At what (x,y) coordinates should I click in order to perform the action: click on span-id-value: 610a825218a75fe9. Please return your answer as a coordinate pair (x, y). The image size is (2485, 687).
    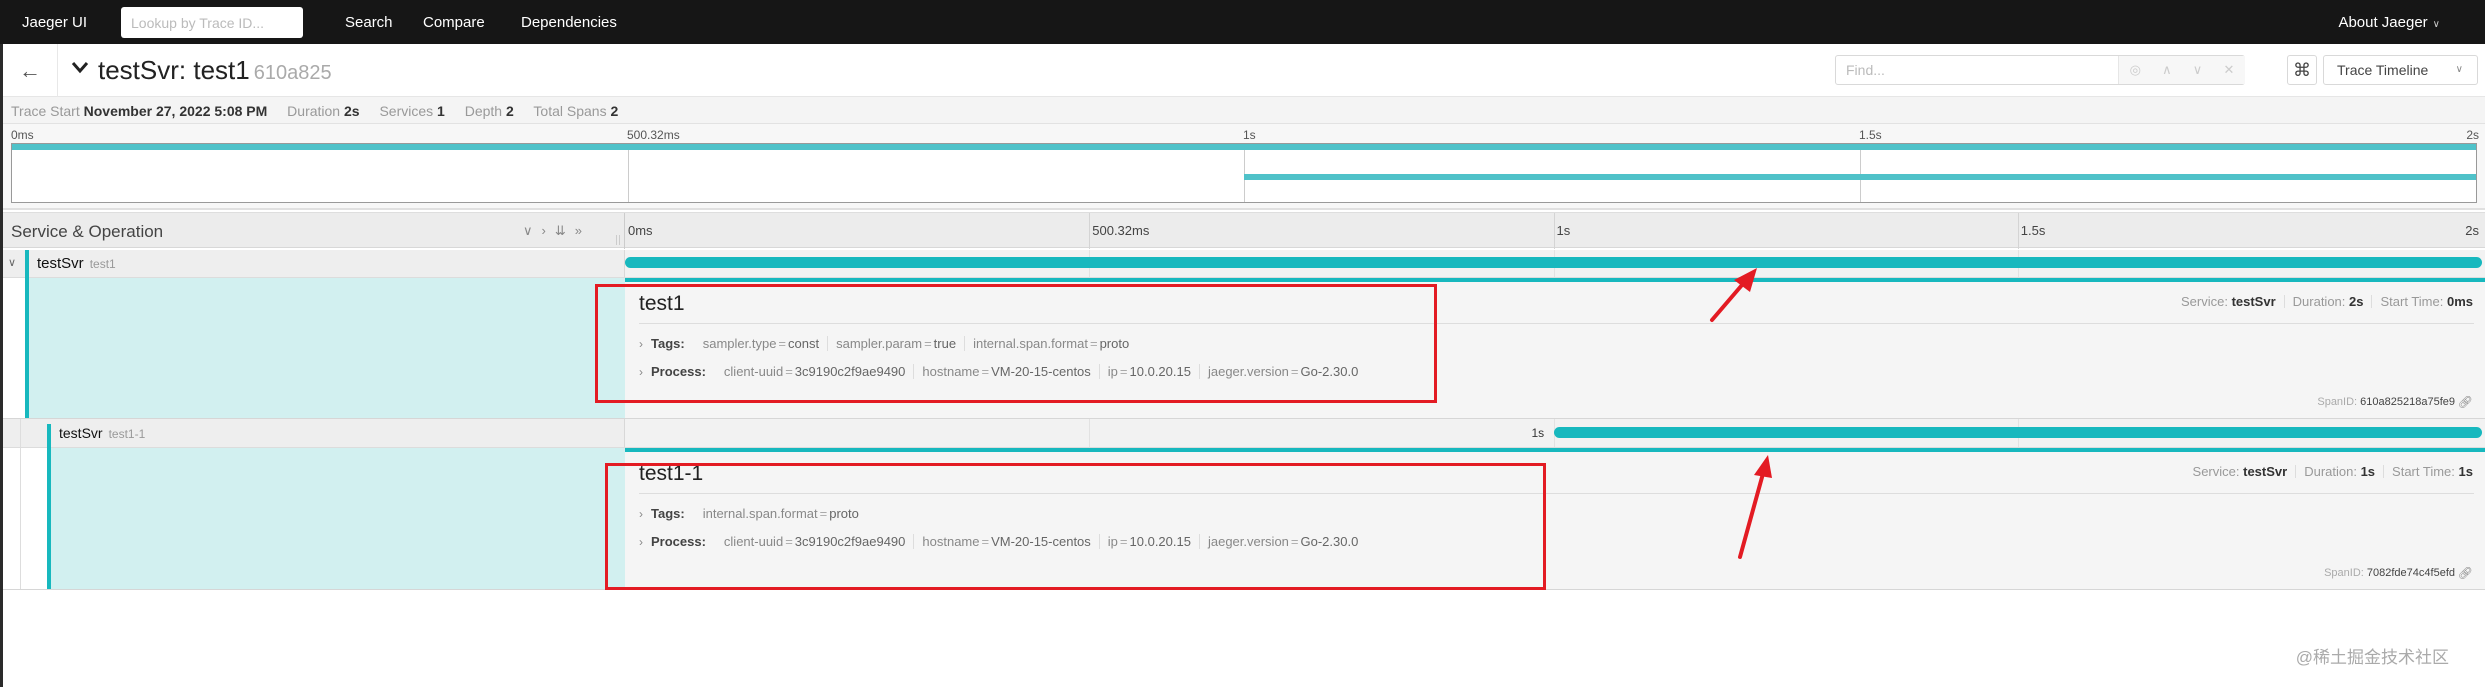
    Looking at the image, I should click on (2407, 402).